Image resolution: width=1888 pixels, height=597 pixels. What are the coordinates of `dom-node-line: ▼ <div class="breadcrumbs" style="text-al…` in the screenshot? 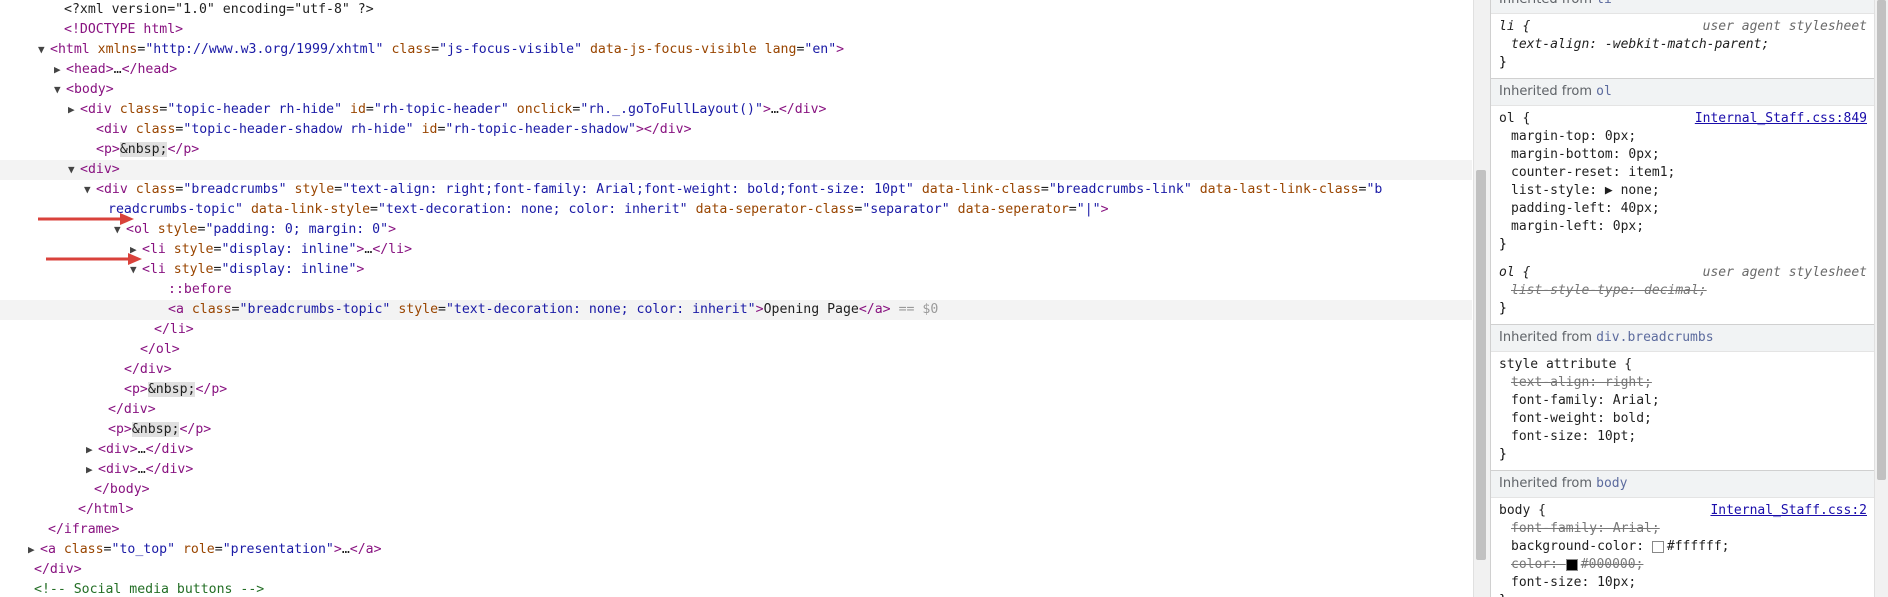 It's located at (691, 190).